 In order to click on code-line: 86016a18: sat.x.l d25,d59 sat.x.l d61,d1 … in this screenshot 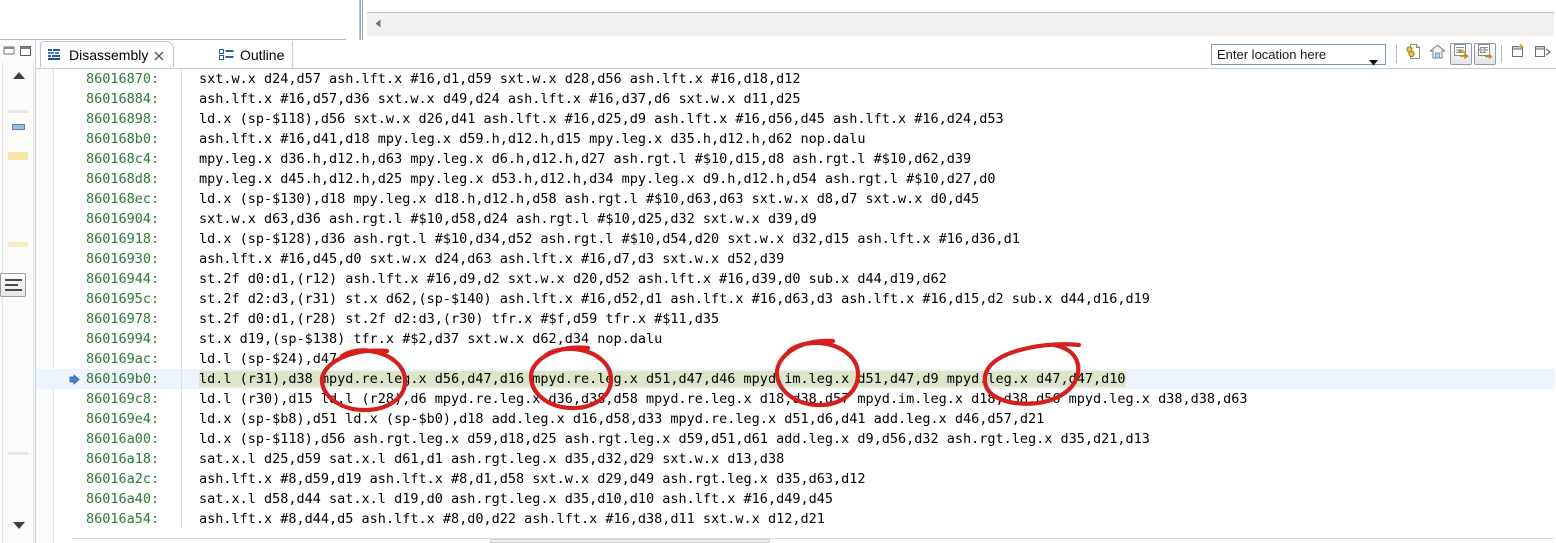, I will do `click(796, 459)`.